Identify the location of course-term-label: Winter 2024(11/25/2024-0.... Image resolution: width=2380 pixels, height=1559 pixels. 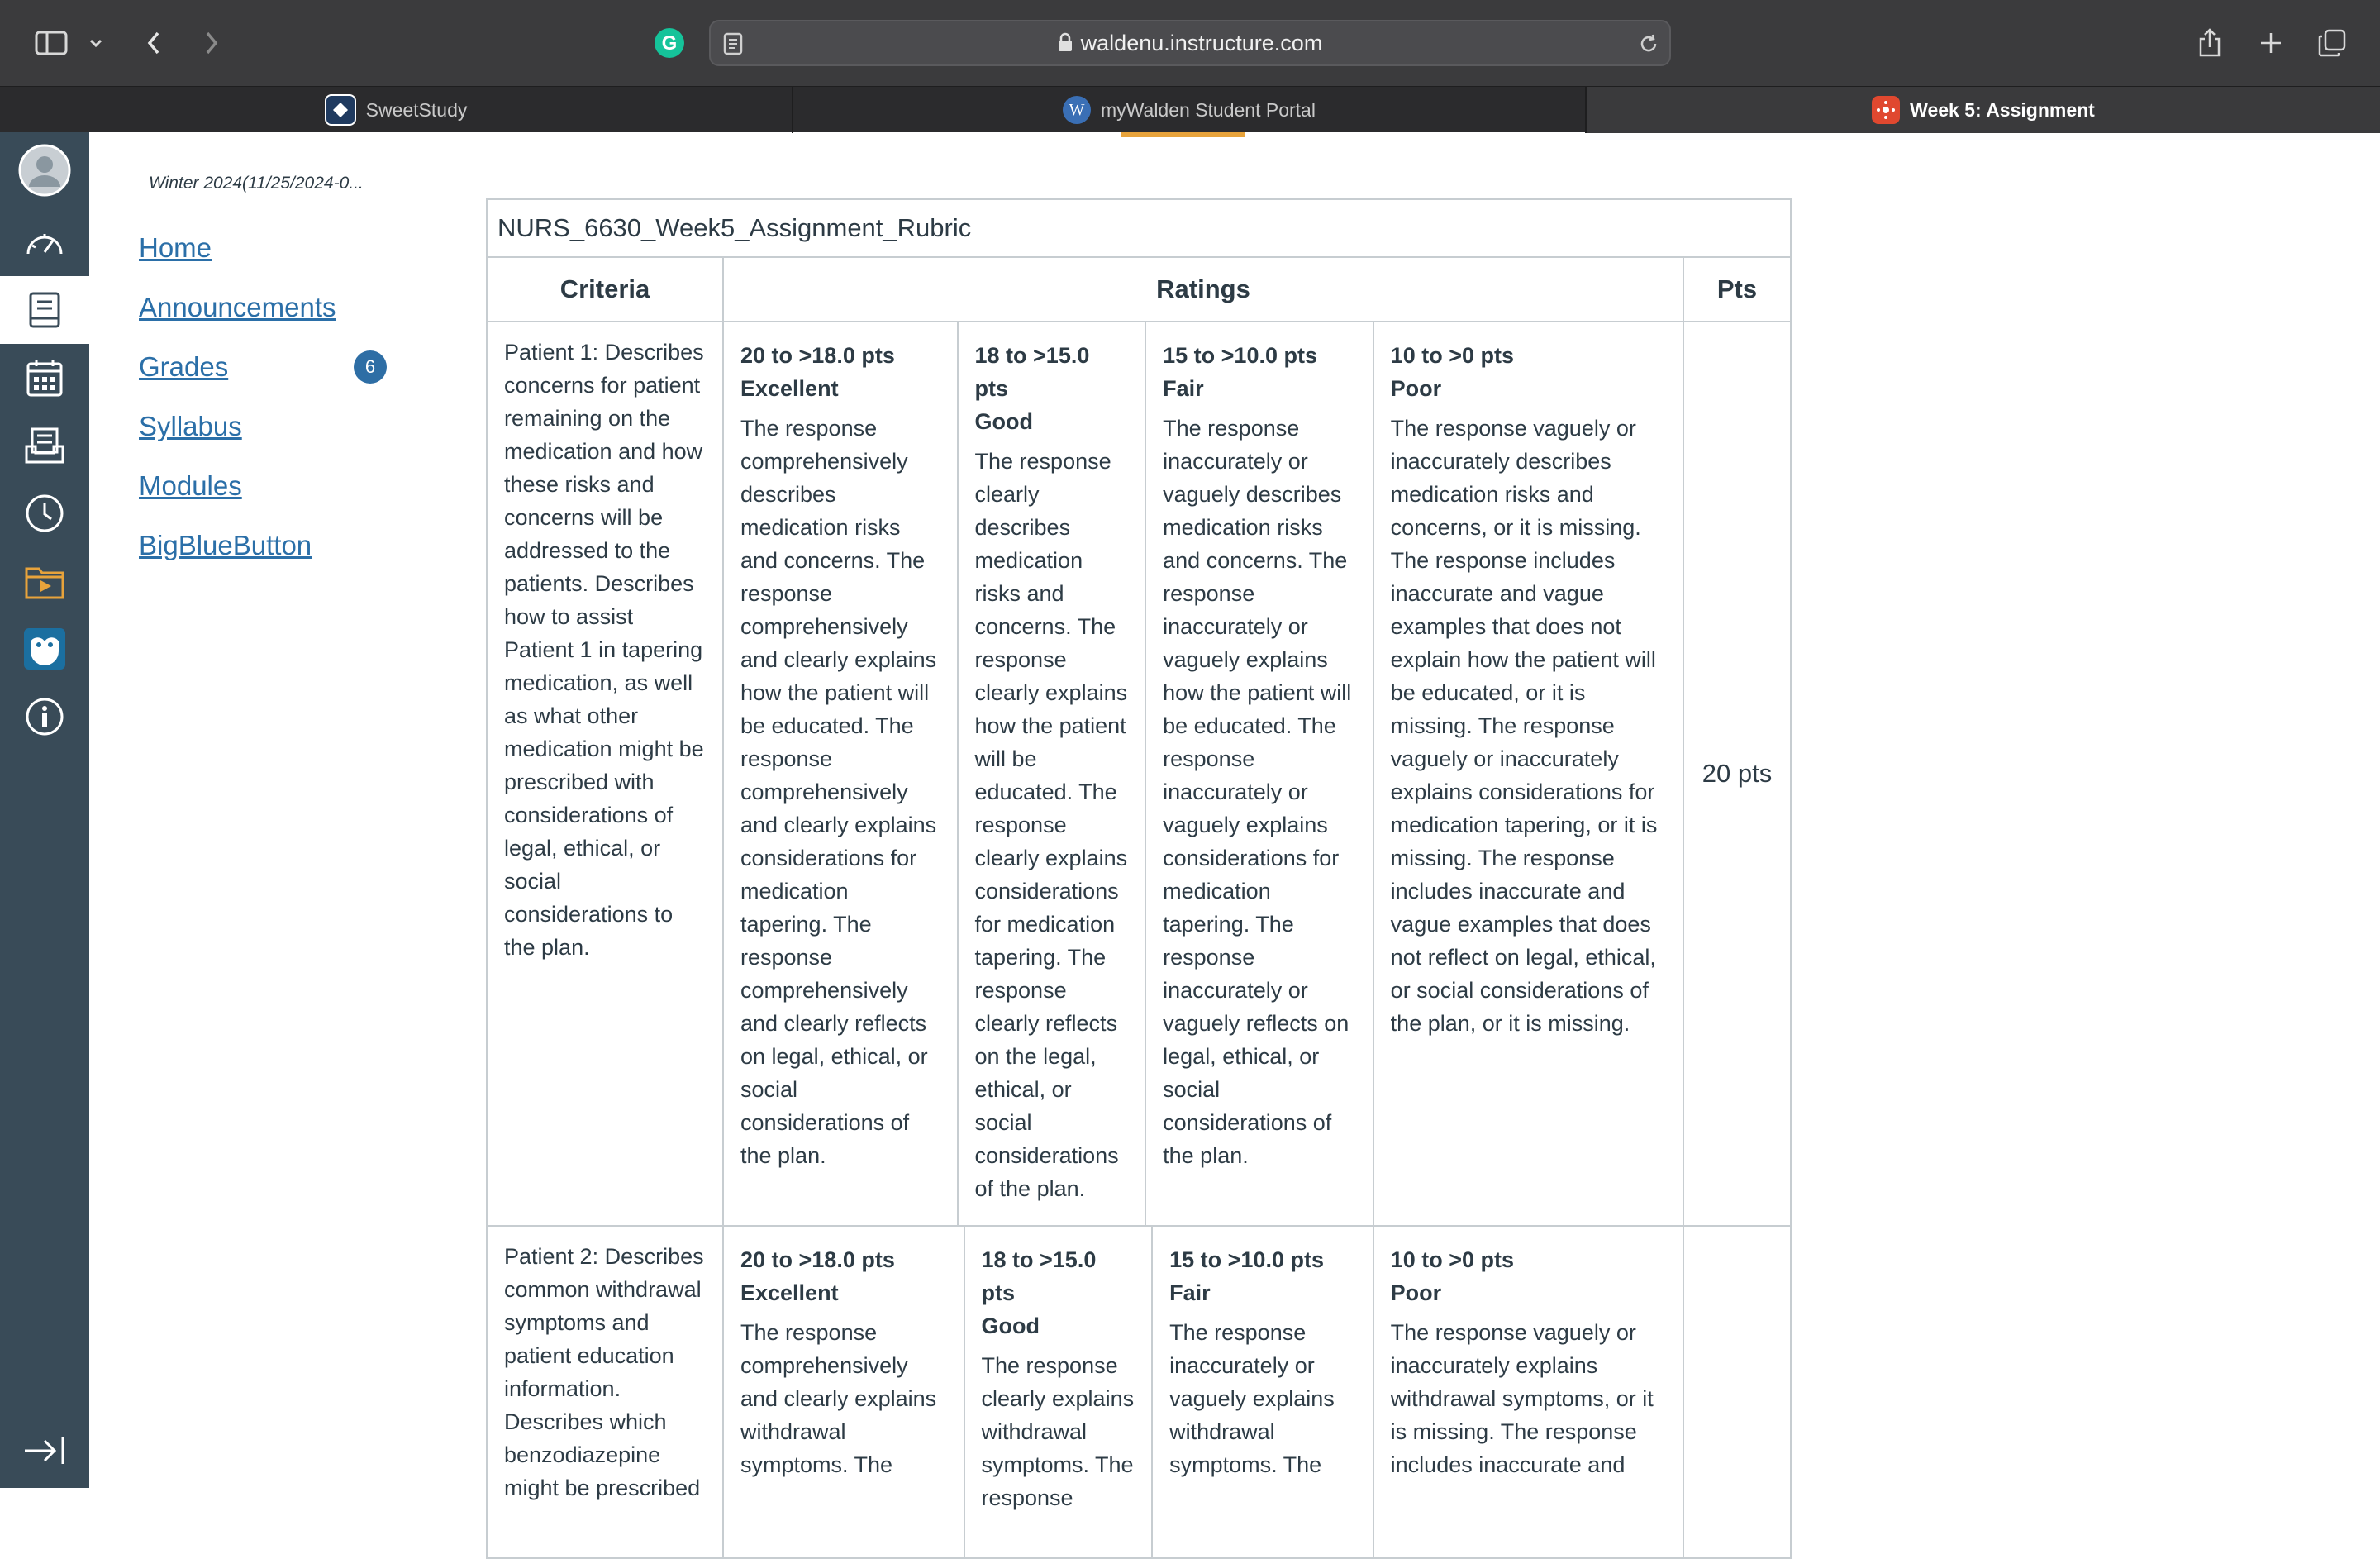
(256, 183).